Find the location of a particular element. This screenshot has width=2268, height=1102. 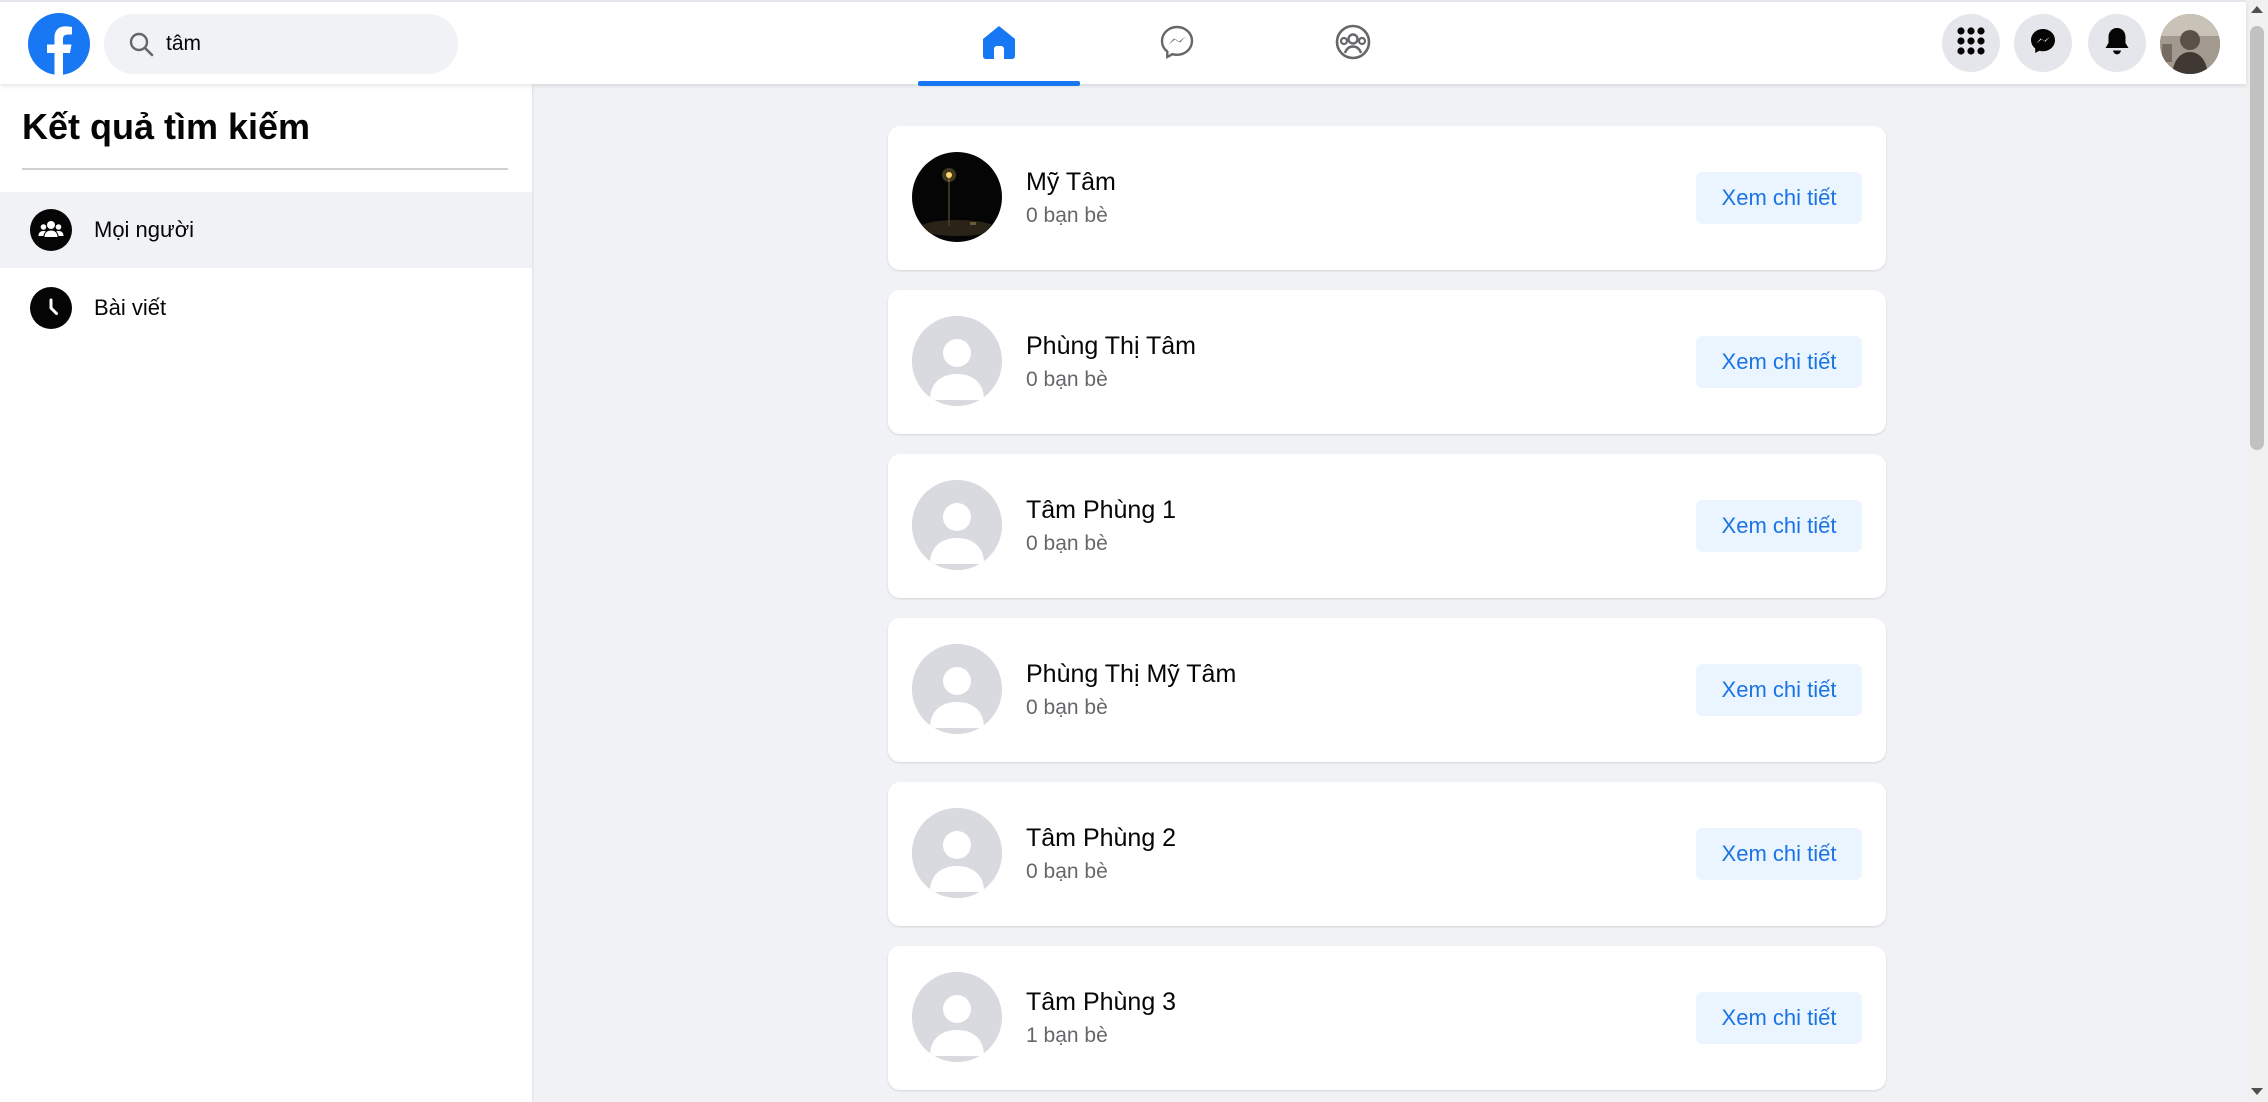

sidebar-item-label: Mọi người is located at coordinates (144, 229).